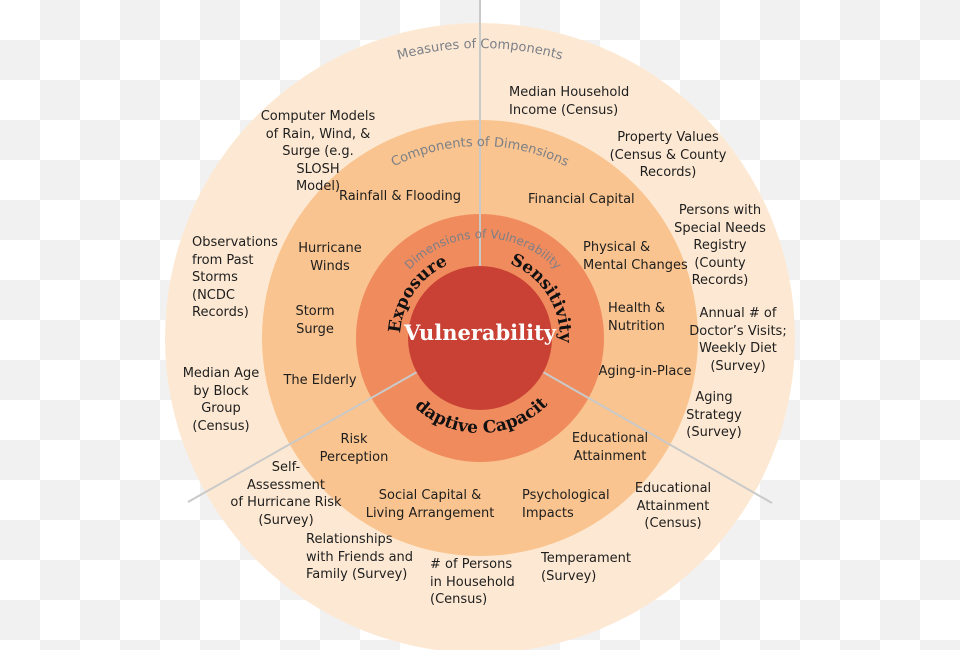  What do you see at coordinates (472, 582) in the screenshot?
I see `measure-persons-in-household: # of Persons in Household (Census)` at bounding box center [472, 582].